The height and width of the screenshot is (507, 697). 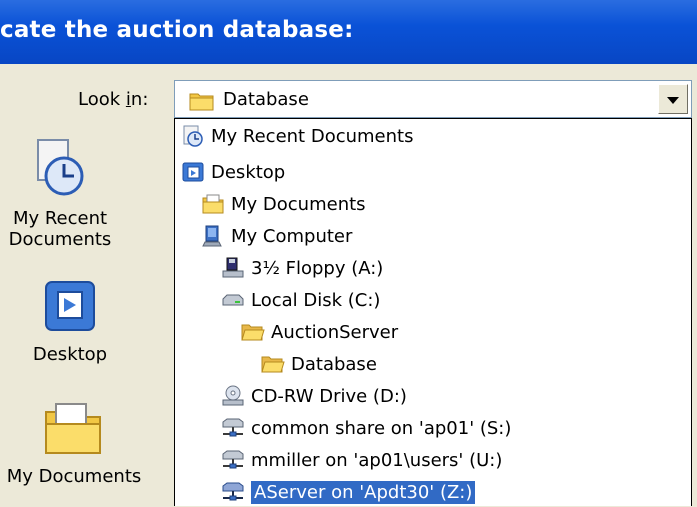 I want to click on dialog-title: cate the auction database:, so click(x=177, y=30).